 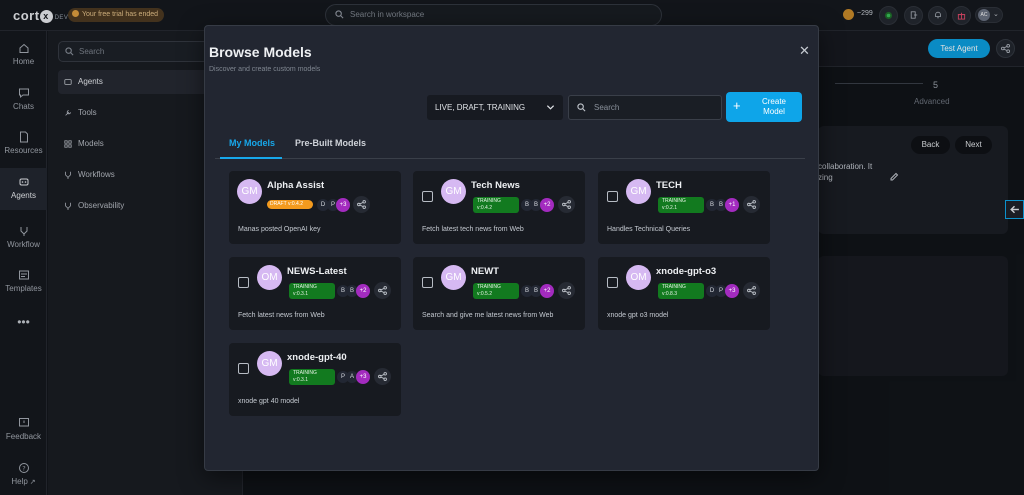 What do you see at coordinates (265, 69) in the screenshot?
I see `dialog-subtitle: Discover and create custom models` at bounding box center [265, 69].